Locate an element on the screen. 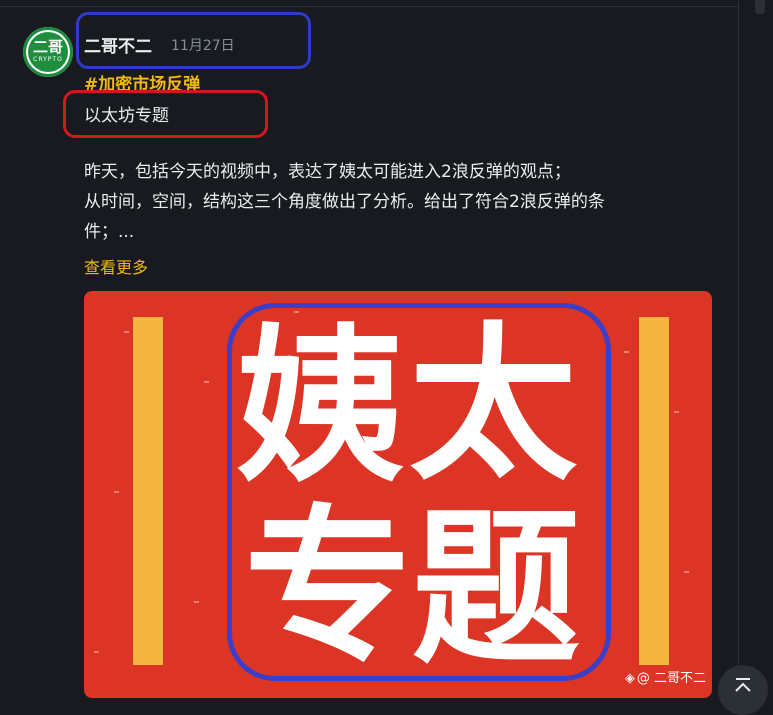 This screenshot has height=715, width=773. post-body-line: 从时间，空间，结构这三个角度做出了分析。给出了符合2浪反弹的条 is located at coordinates (344, 202).